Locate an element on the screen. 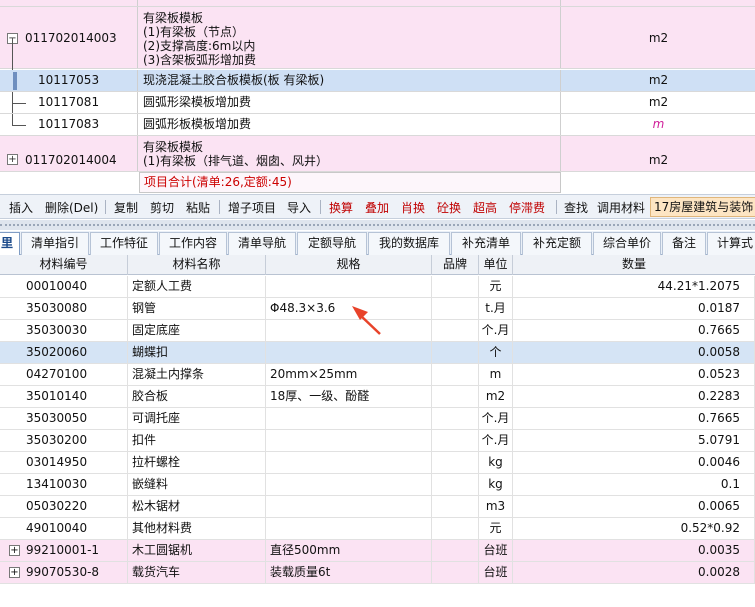 The height and width of the screenshot is (607, 755). tree-code: 10117083 is located at coordinates (69, 124).